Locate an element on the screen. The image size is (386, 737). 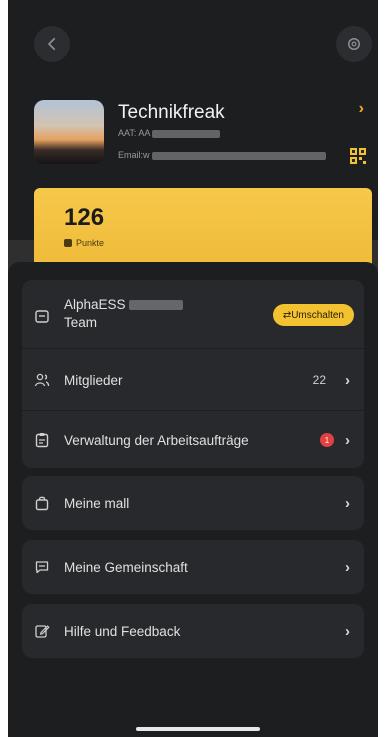
points-value: 126 is located at coordinates (84, 217).